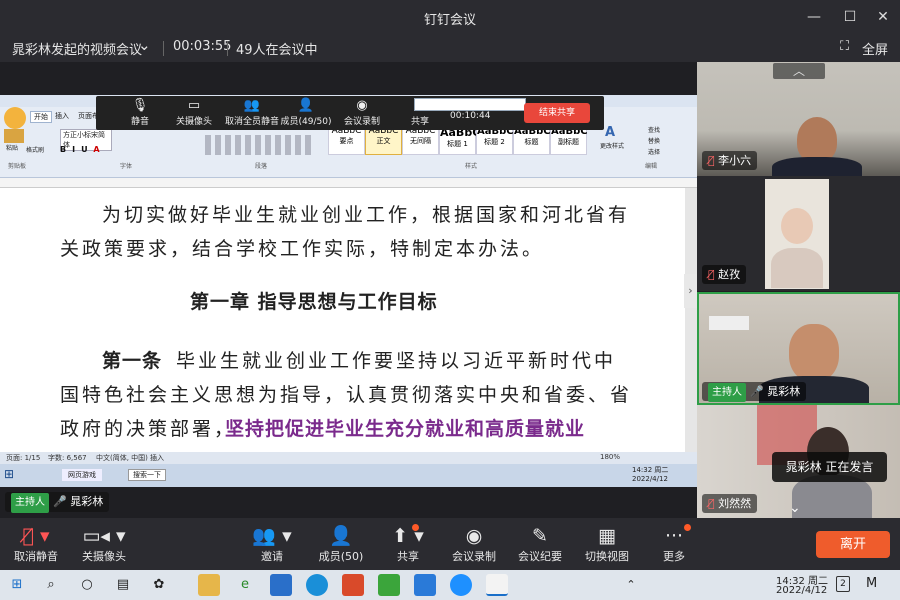  Describe the element at coordinates (801, 590) in the screenshot. I see `clock-date: 2022/4/12` at that location.